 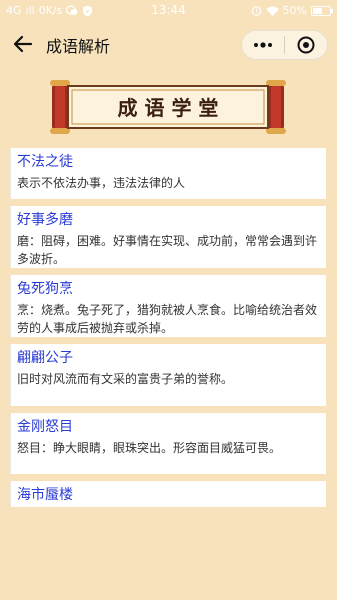 I want to click on idiom-meaning: 磨：阻碍，困难。好事情在实现、成功前，常常会遇到许多波折。, so click(x=167, y=250).